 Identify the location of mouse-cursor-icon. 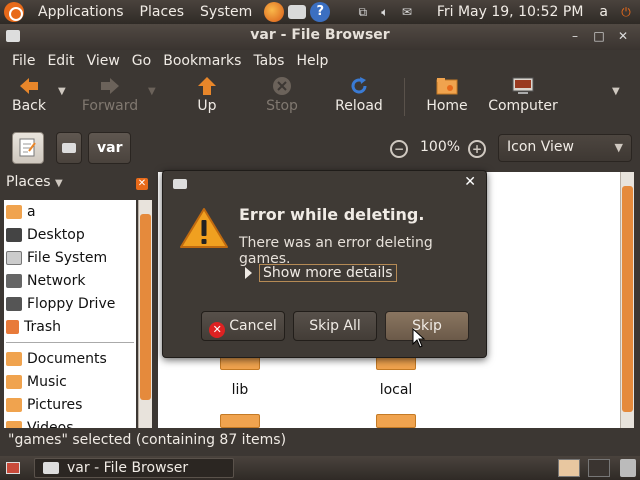
(419, 338).